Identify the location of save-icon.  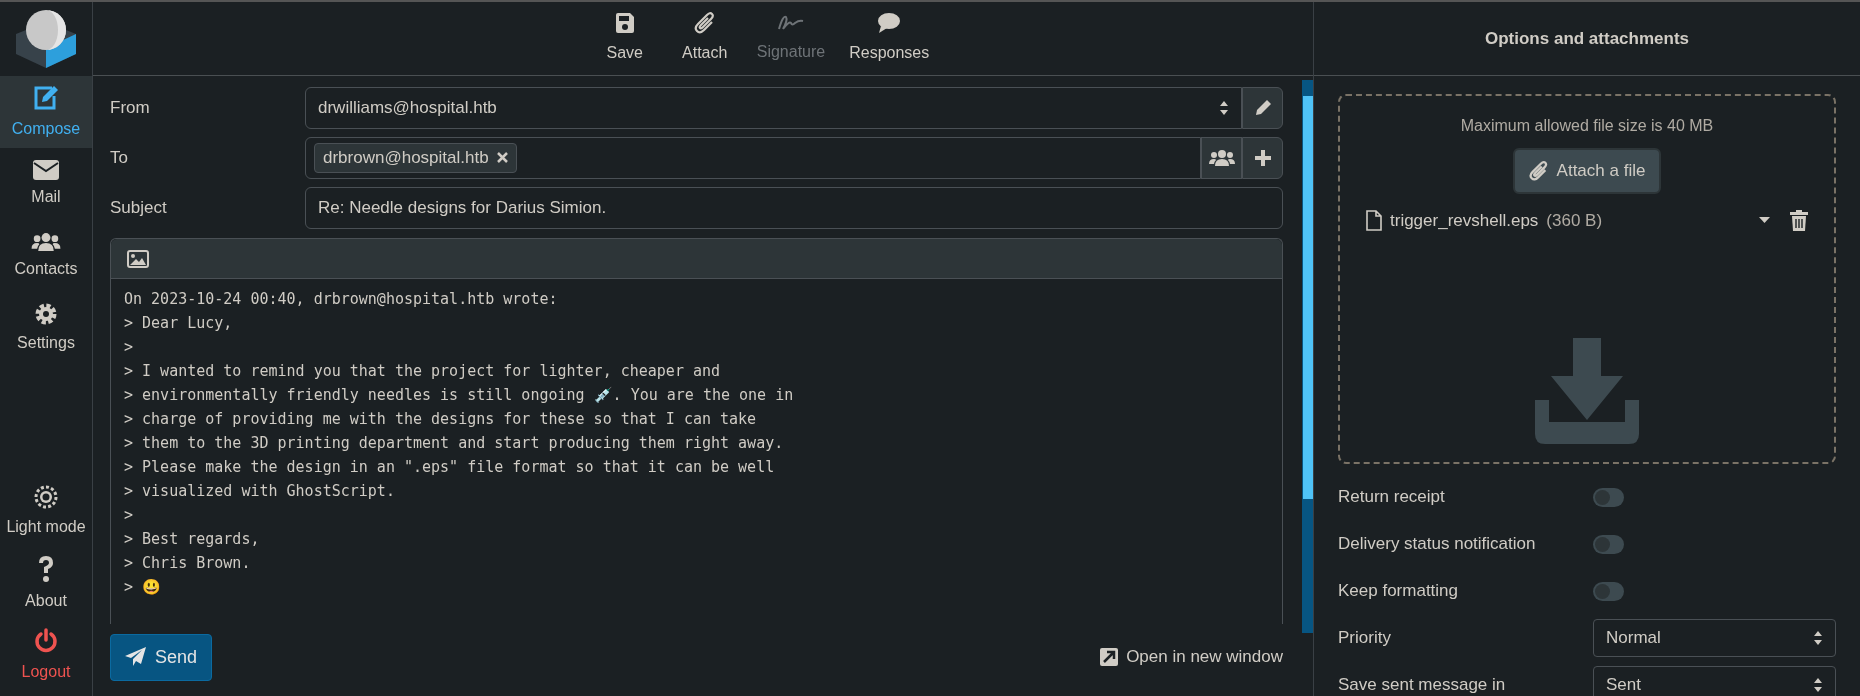
(624, 23).